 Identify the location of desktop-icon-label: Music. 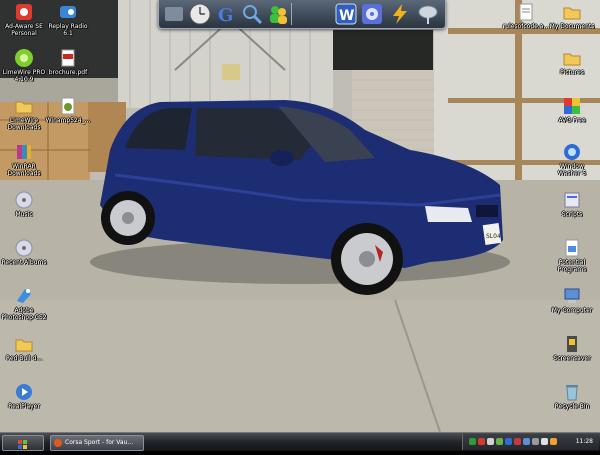
(24, 214).